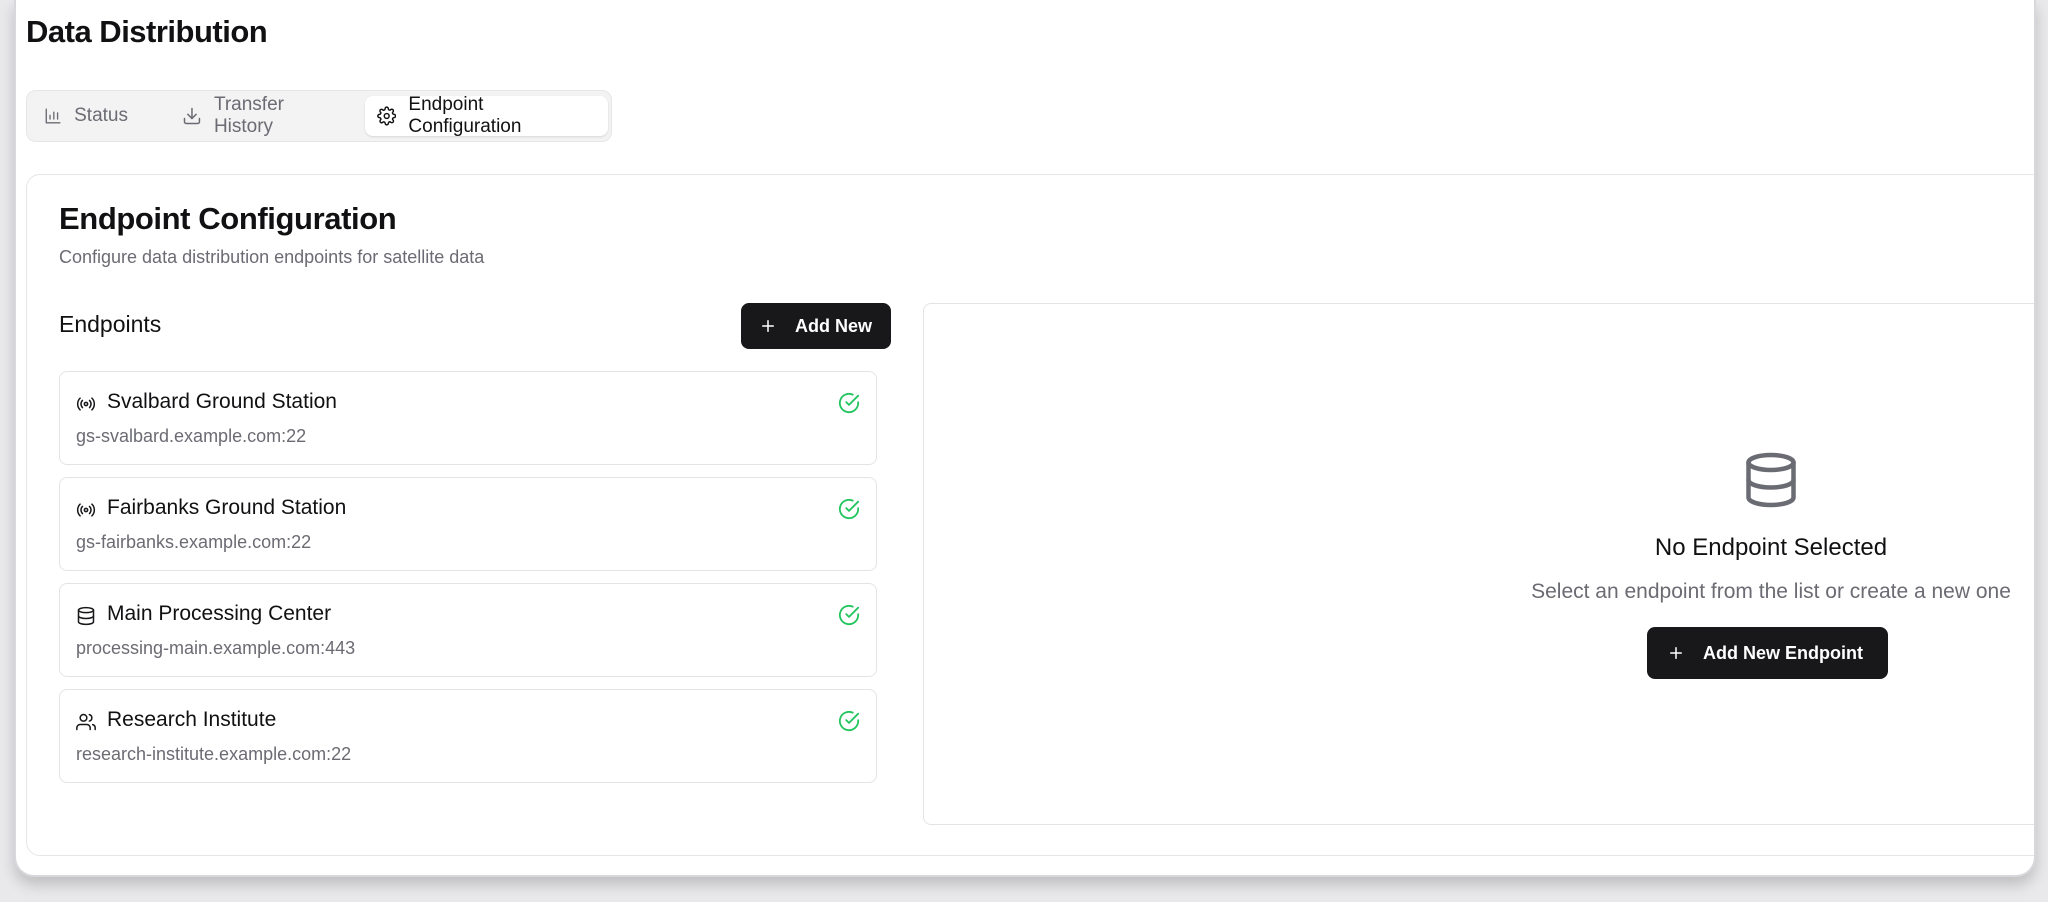 The width and height of the screenshot is (2048, 902). What do you see at coordinates (248, 115) in the screenshot?
I see `tab-transfer-history-label: Transfer History` at bounding box center [248, 115].